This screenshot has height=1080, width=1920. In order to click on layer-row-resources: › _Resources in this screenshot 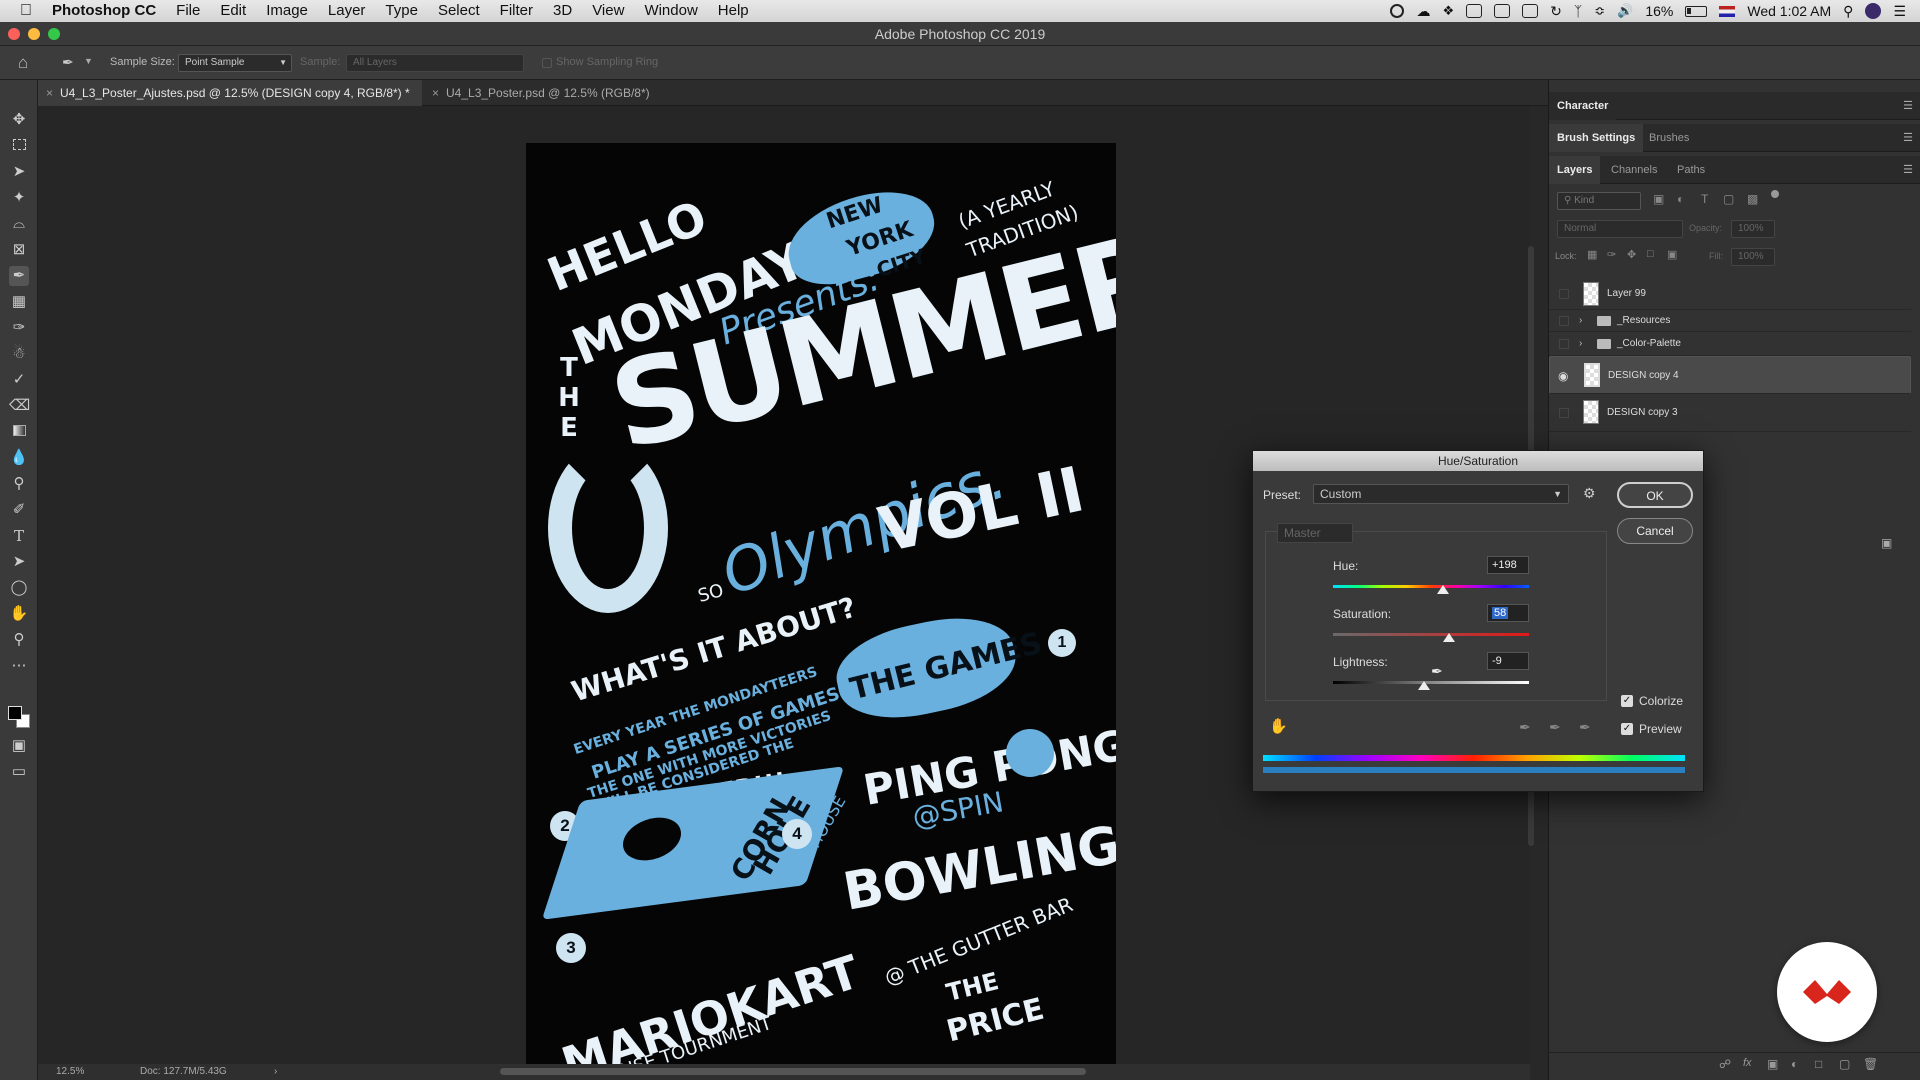, I will do `click(1730, 321)`.